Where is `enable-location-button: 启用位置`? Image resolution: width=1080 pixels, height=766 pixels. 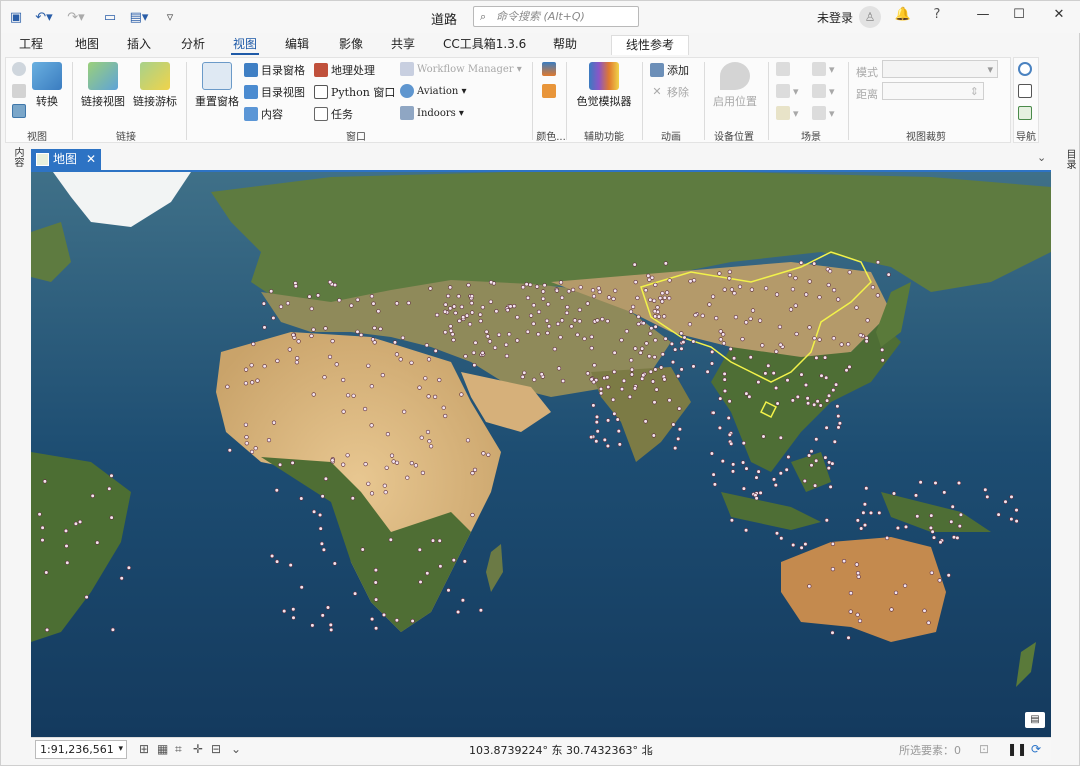 enable-location-button: 启用位置 is located at coordinates (735, 85).